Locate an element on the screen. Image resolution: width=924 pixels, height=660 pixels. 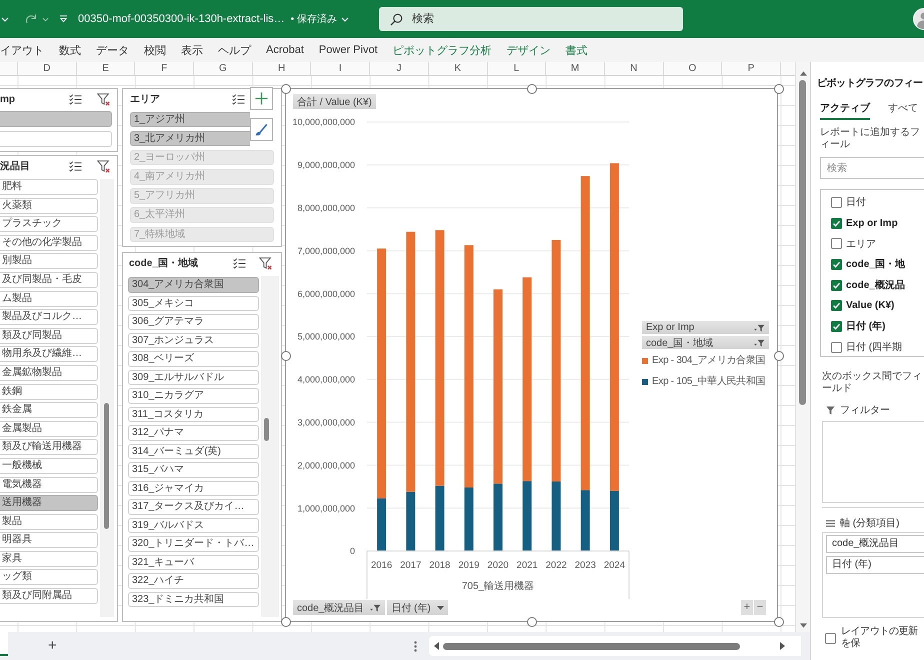
slicer-item: 明器具 is located at coordinates (49, 540).